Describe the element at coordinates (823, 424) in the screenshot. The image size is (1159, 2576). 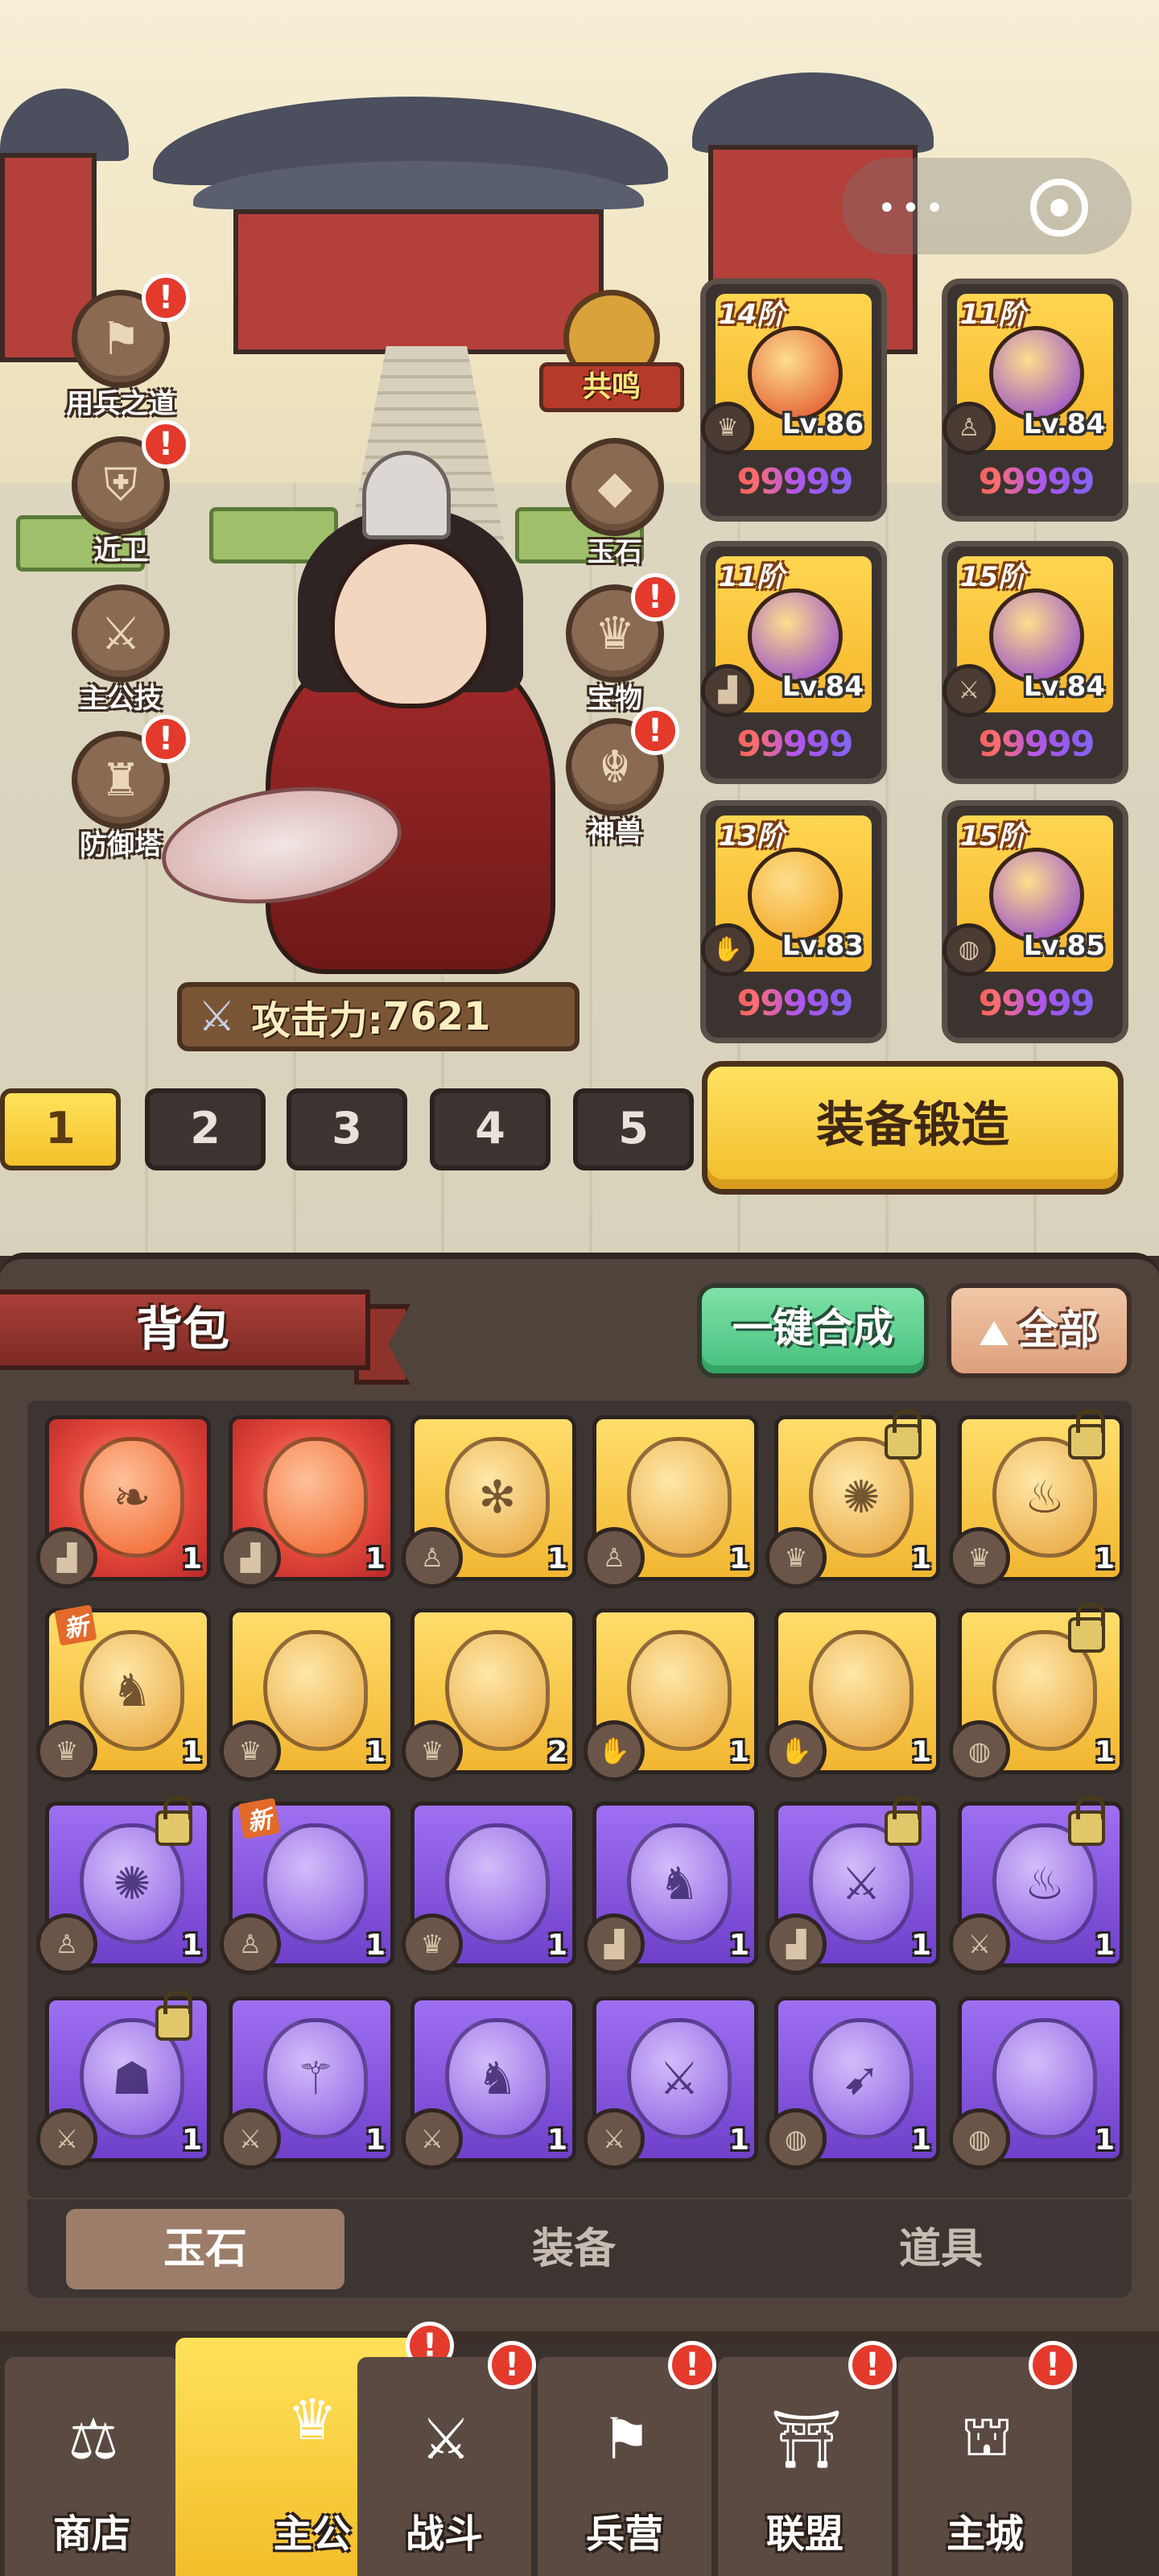
I see `level-label: Lv.86` at that location.